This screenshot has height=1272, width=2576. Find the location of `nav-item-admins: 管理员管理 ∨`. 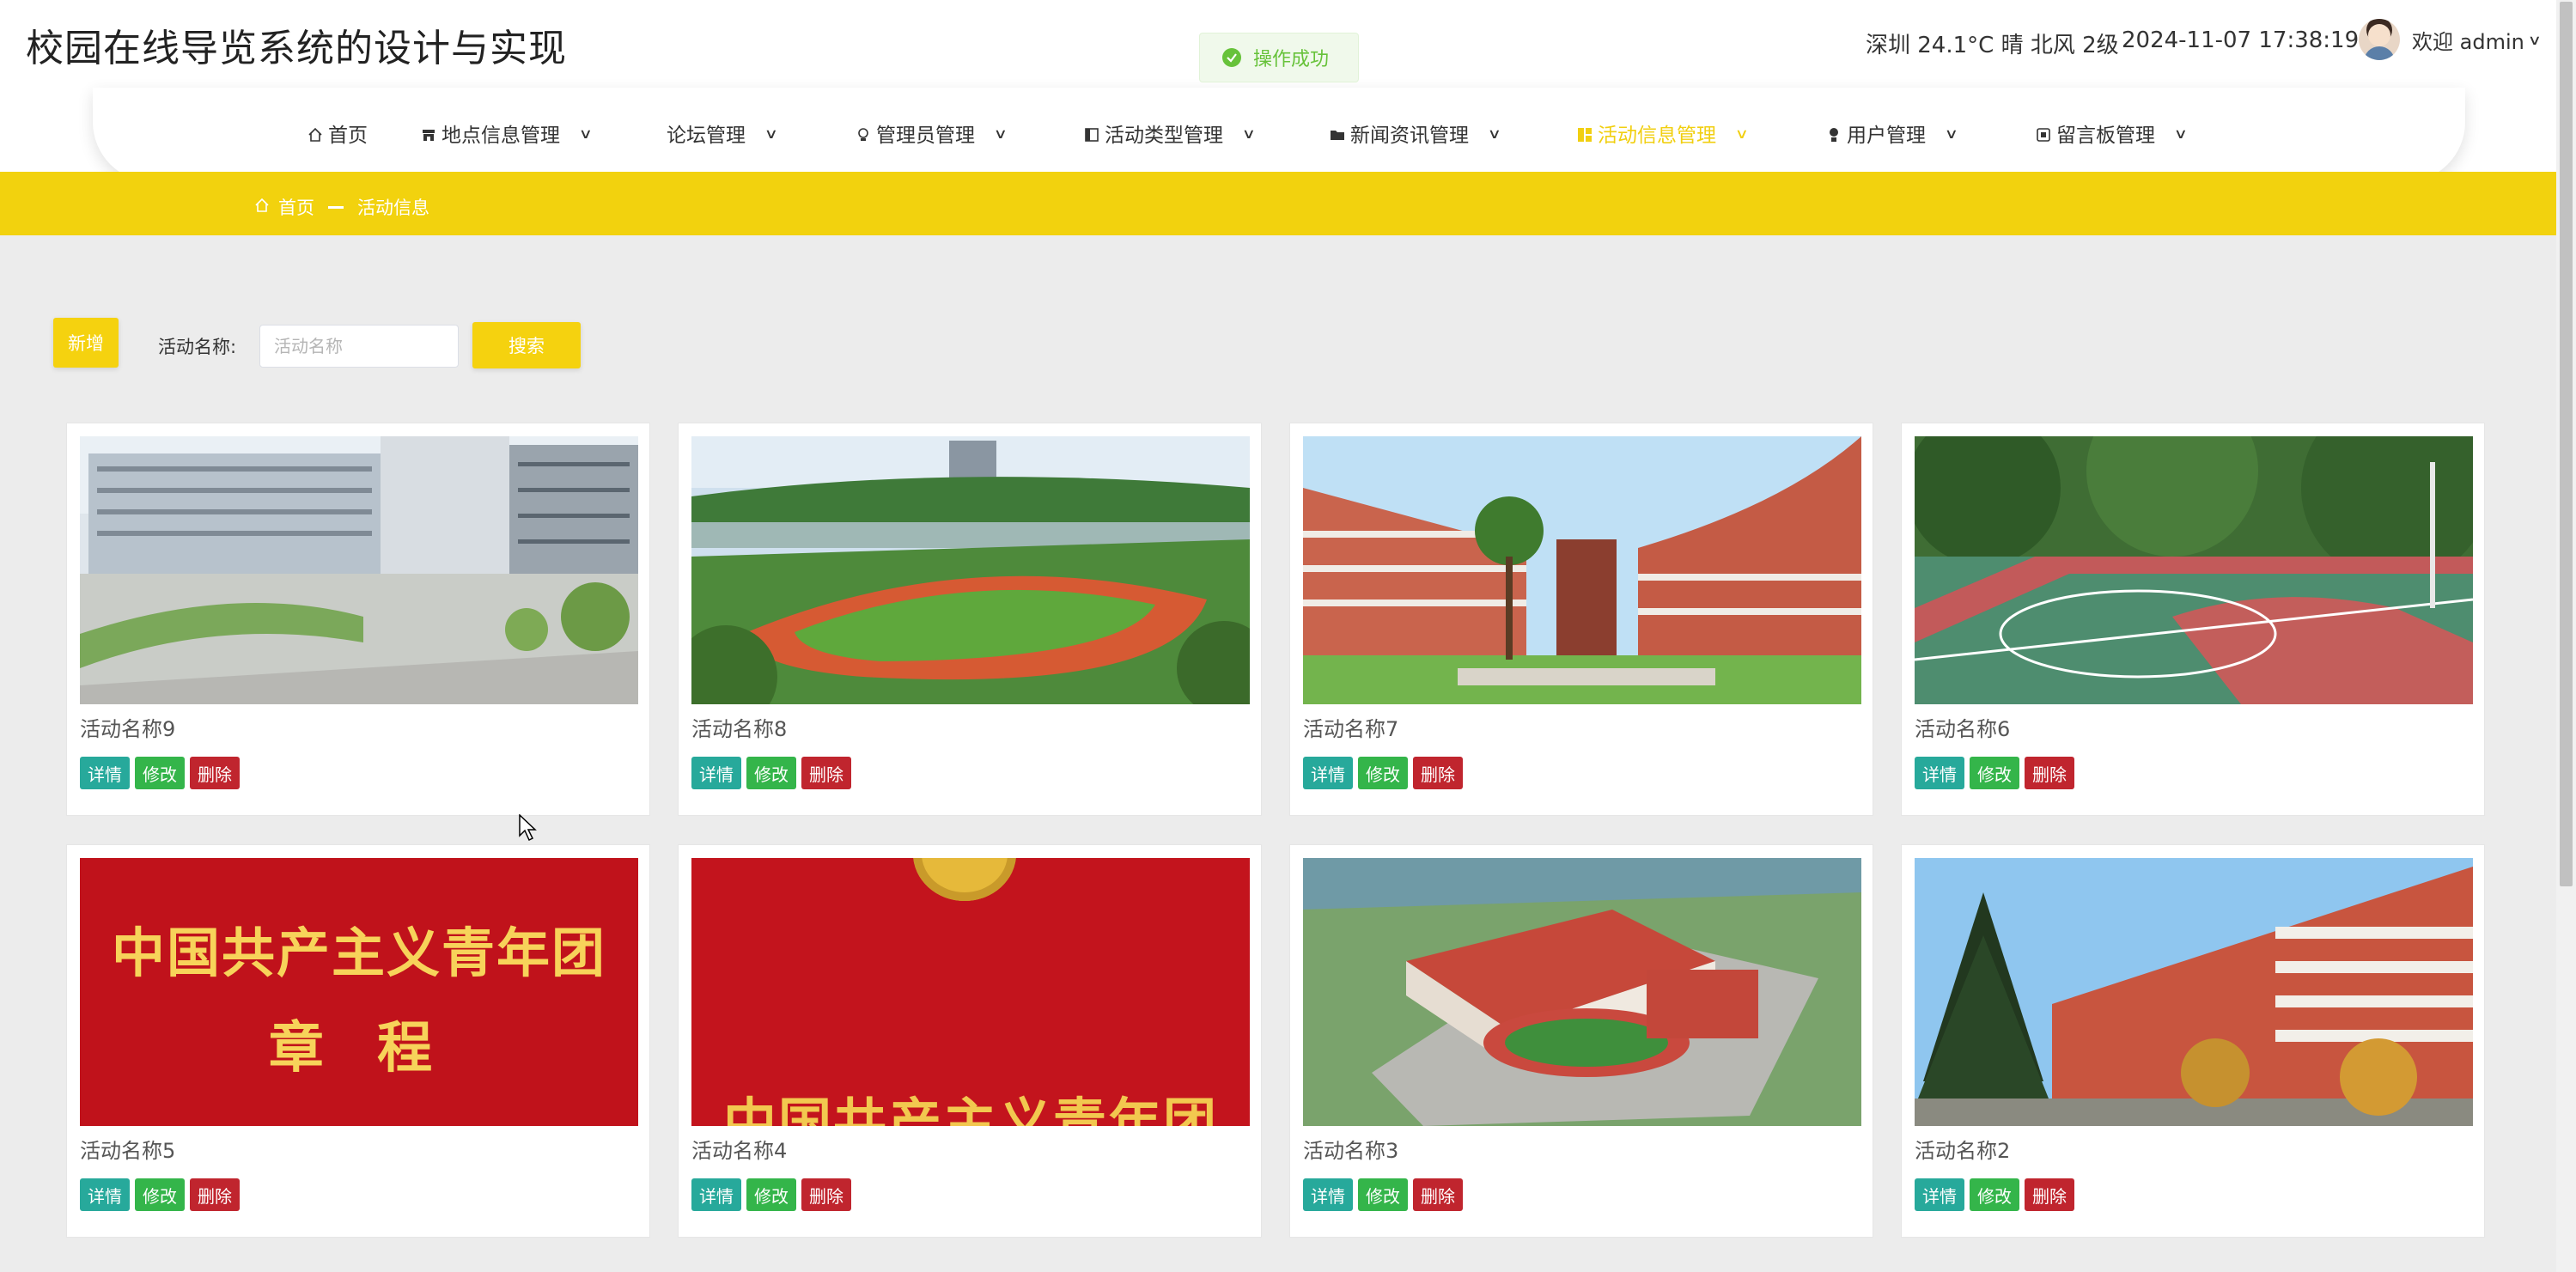

nav-item-admins: 管理员管理 ∨ is located at coordinates (932, 133).